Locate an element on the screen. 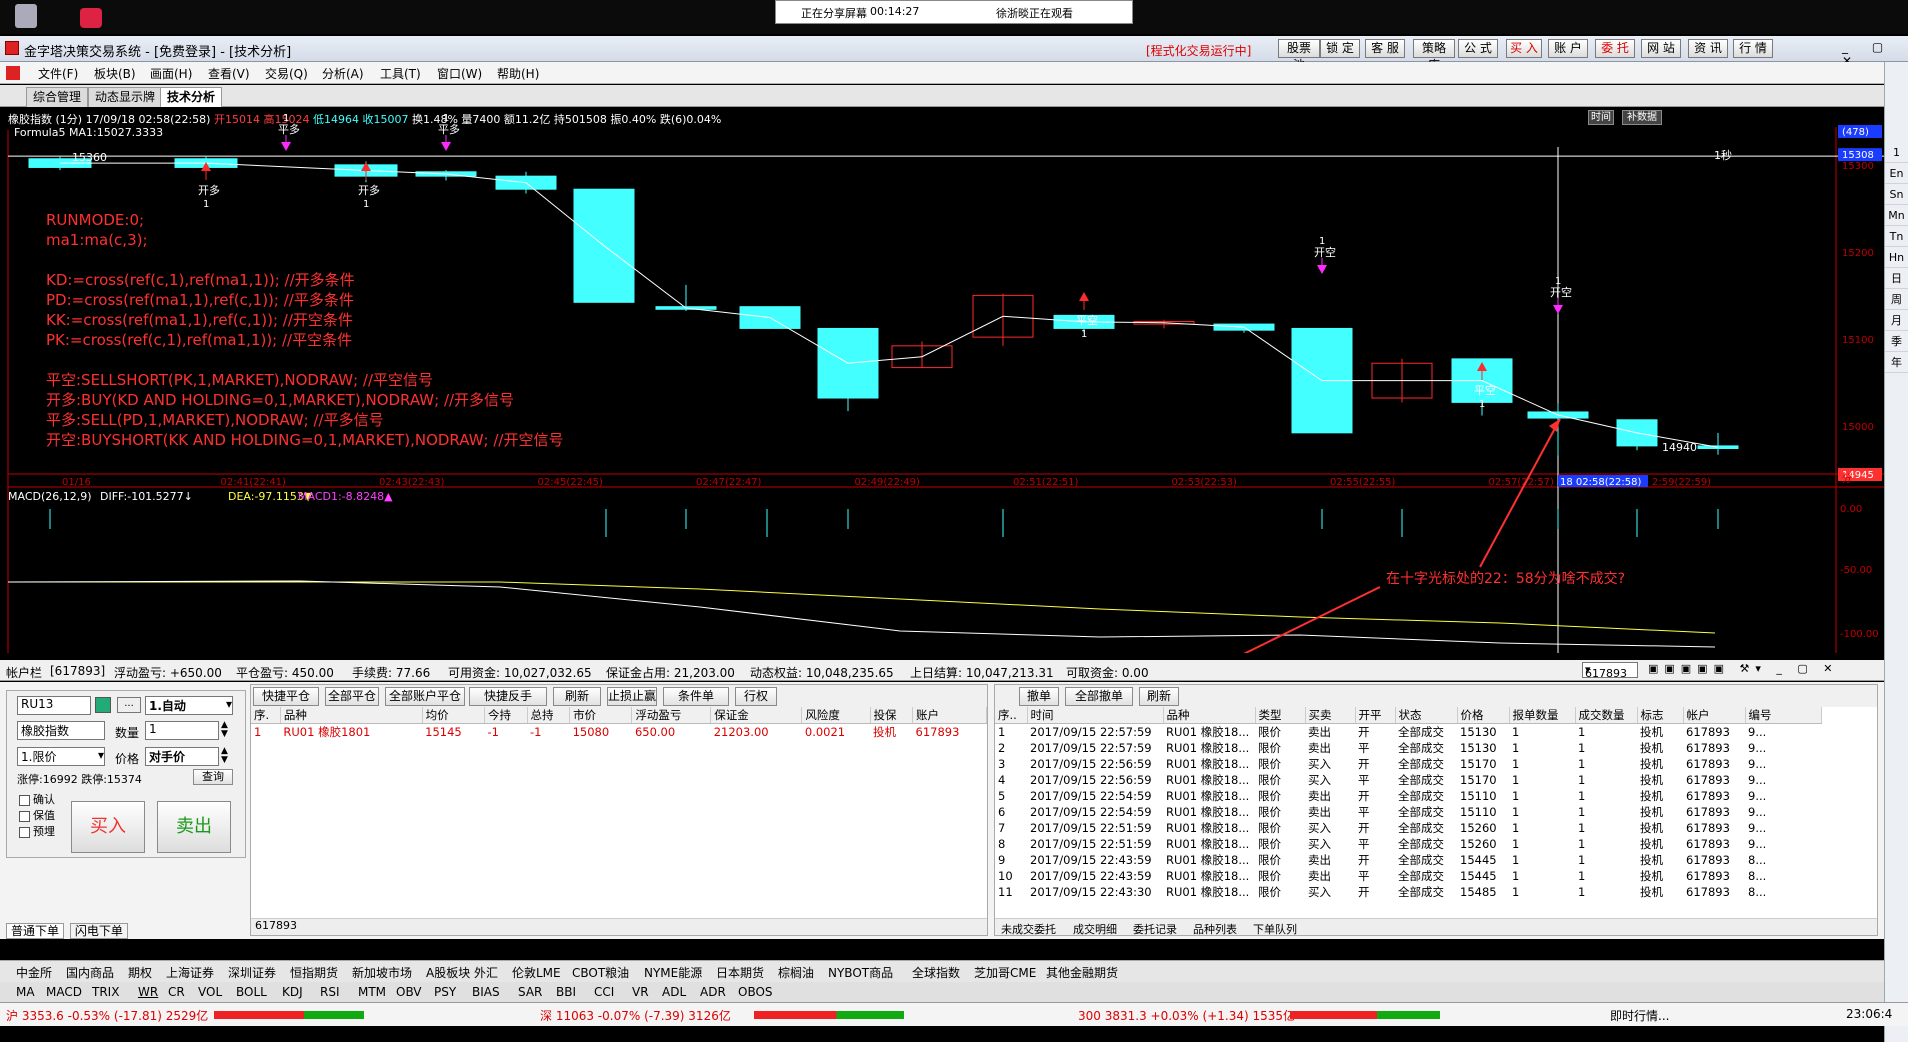  period-0: 1 is located at coordinates (1896, 152).